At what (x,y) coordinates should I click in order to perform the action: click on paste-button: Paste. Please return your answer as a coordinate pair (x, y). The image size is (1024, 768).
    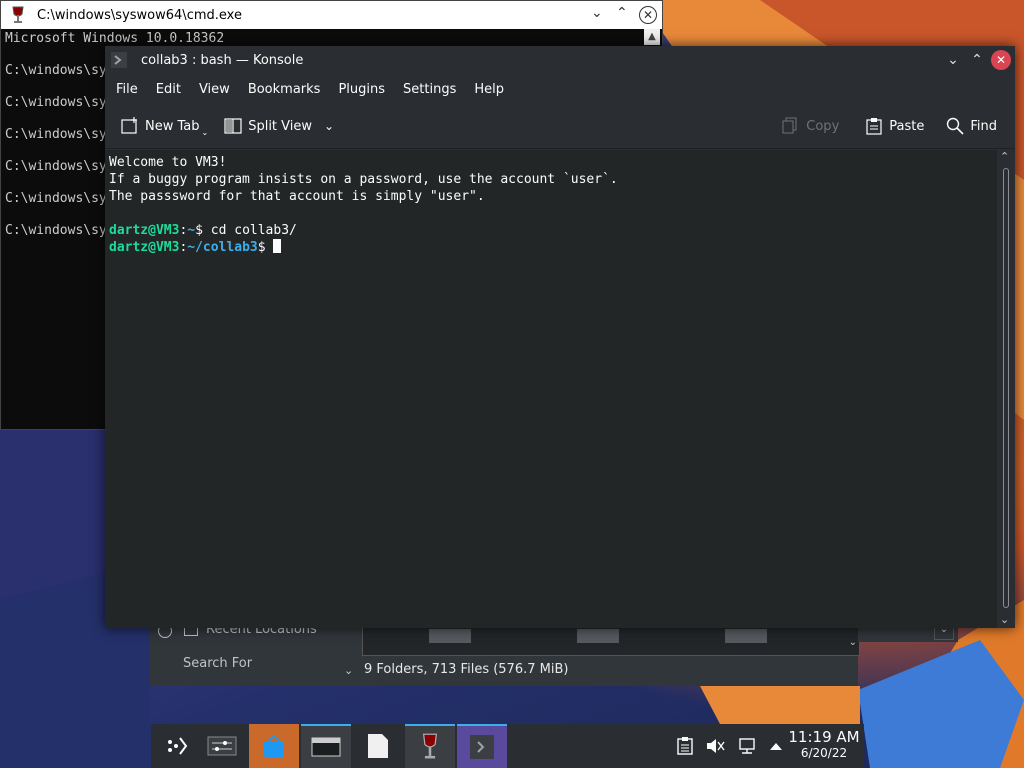
    Looking at the image, I should click on (894, 126).